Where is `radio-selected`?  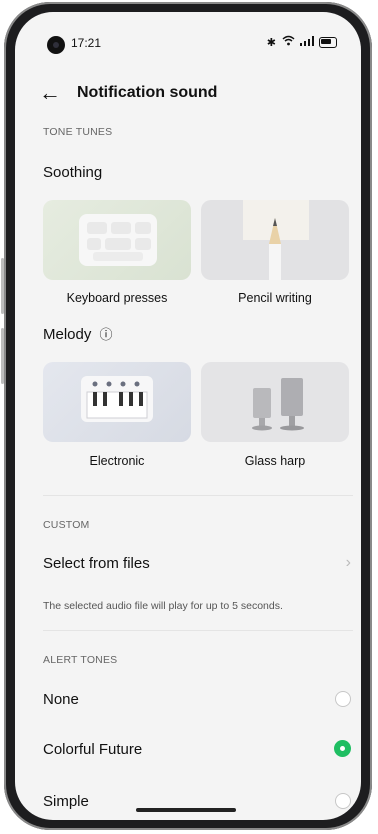
radio-selected is located at coordinates (342, 748).